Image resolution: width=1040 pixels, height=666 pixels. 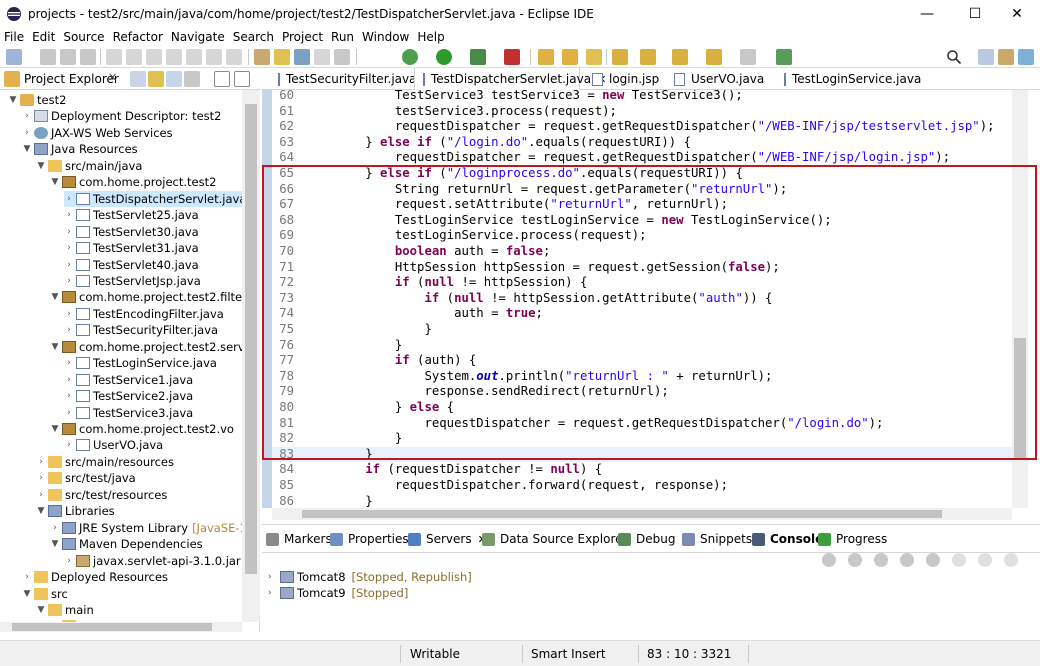 I want to click on tab-progress: Progress, so click(x=852, y=539).